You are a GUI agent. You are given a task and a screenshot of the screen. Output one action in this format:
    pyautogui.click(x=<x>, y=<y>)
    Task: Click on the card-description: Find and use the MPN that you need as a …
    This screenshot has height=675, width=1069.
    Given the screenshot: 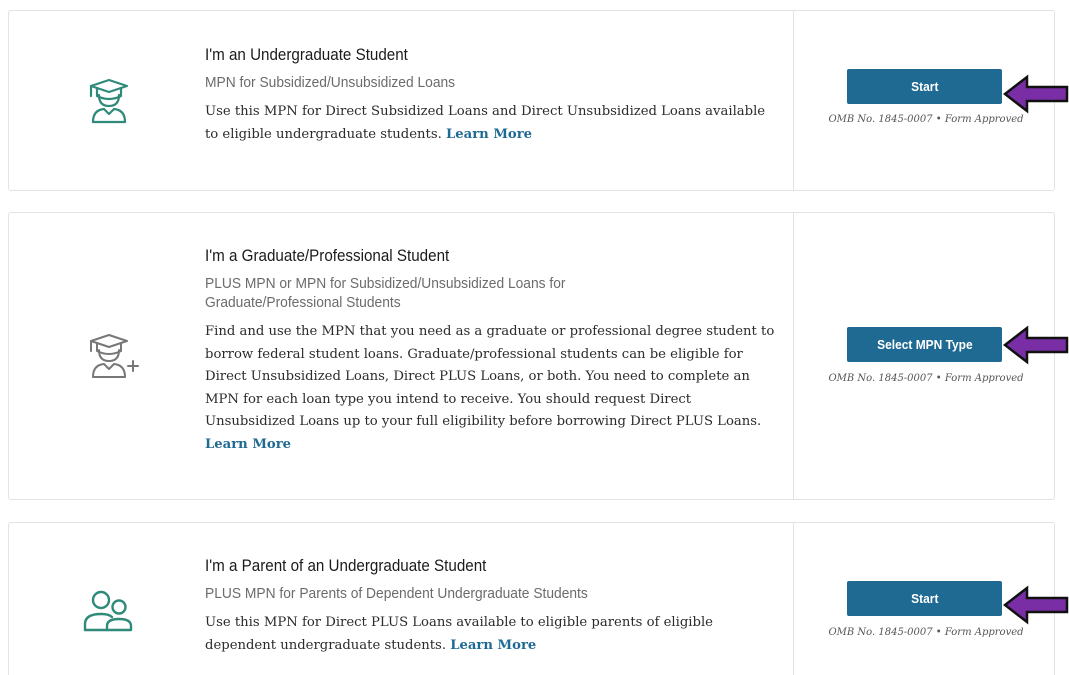 What is the action you would take?
    pyautogui.click(x=490, y=388)
    